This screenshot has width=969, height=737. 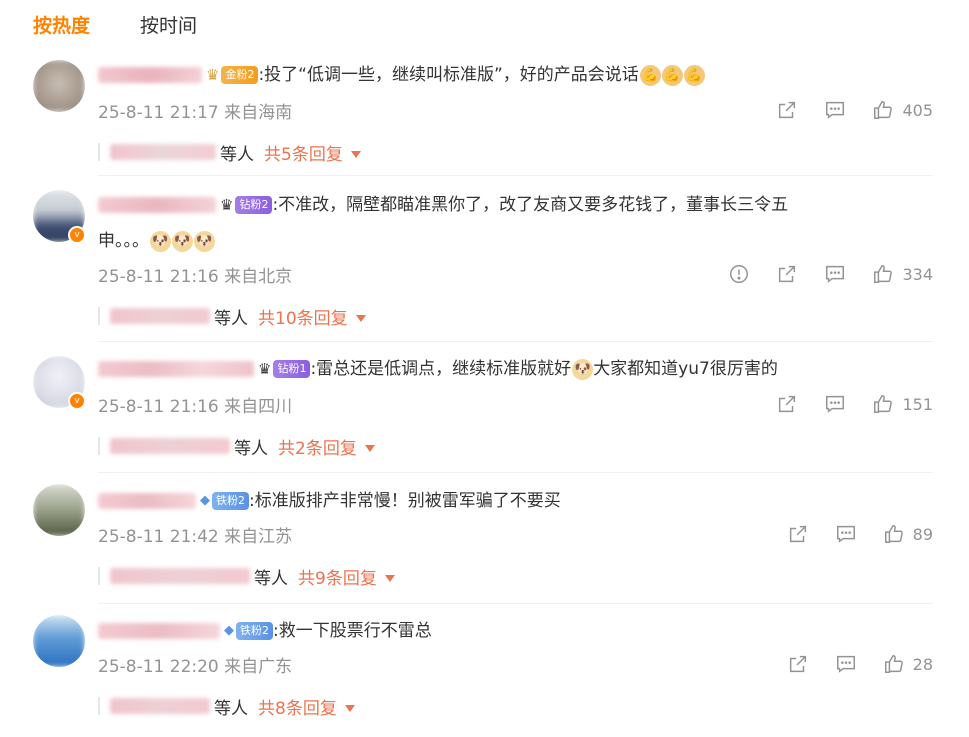 I want to click on comment-header: ♛ 钻粉1:雷总还是低调点，继续标准版就好 🐶 大家都知道yu7很厉害的, so click(x=438, y=369).